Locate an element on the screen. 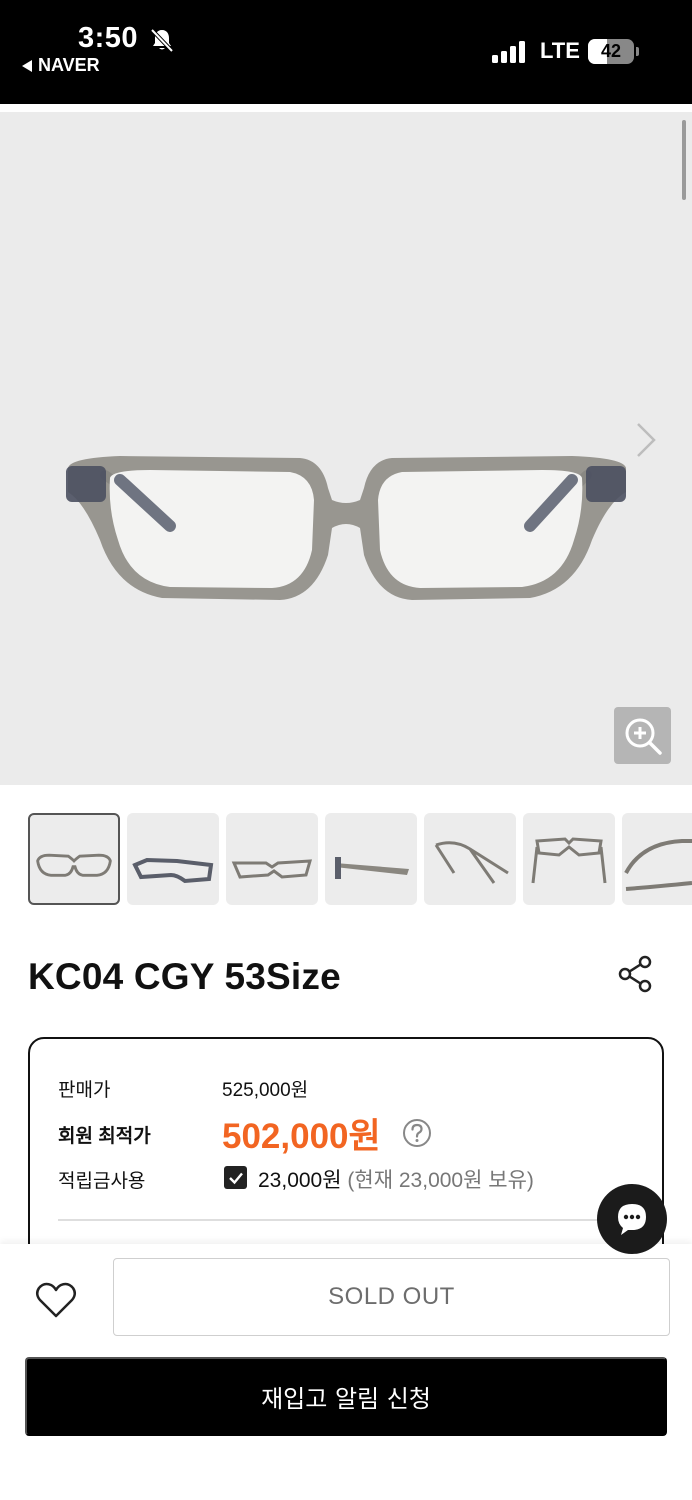 The width and height of the screenshot is (692, 1500). chat-button is located at coordinates (632, 1219).